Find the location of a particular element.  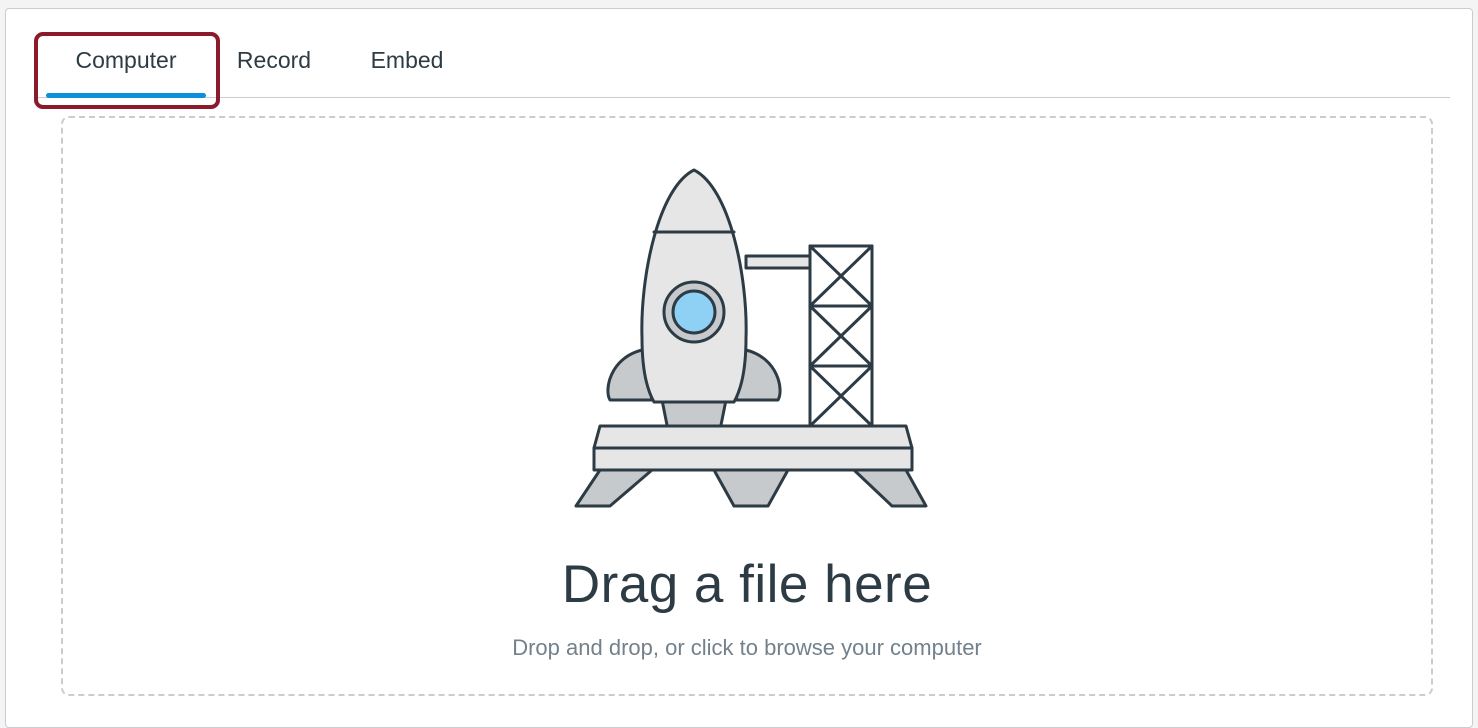

active-tab-indicator is located at coordinates (126, 95).